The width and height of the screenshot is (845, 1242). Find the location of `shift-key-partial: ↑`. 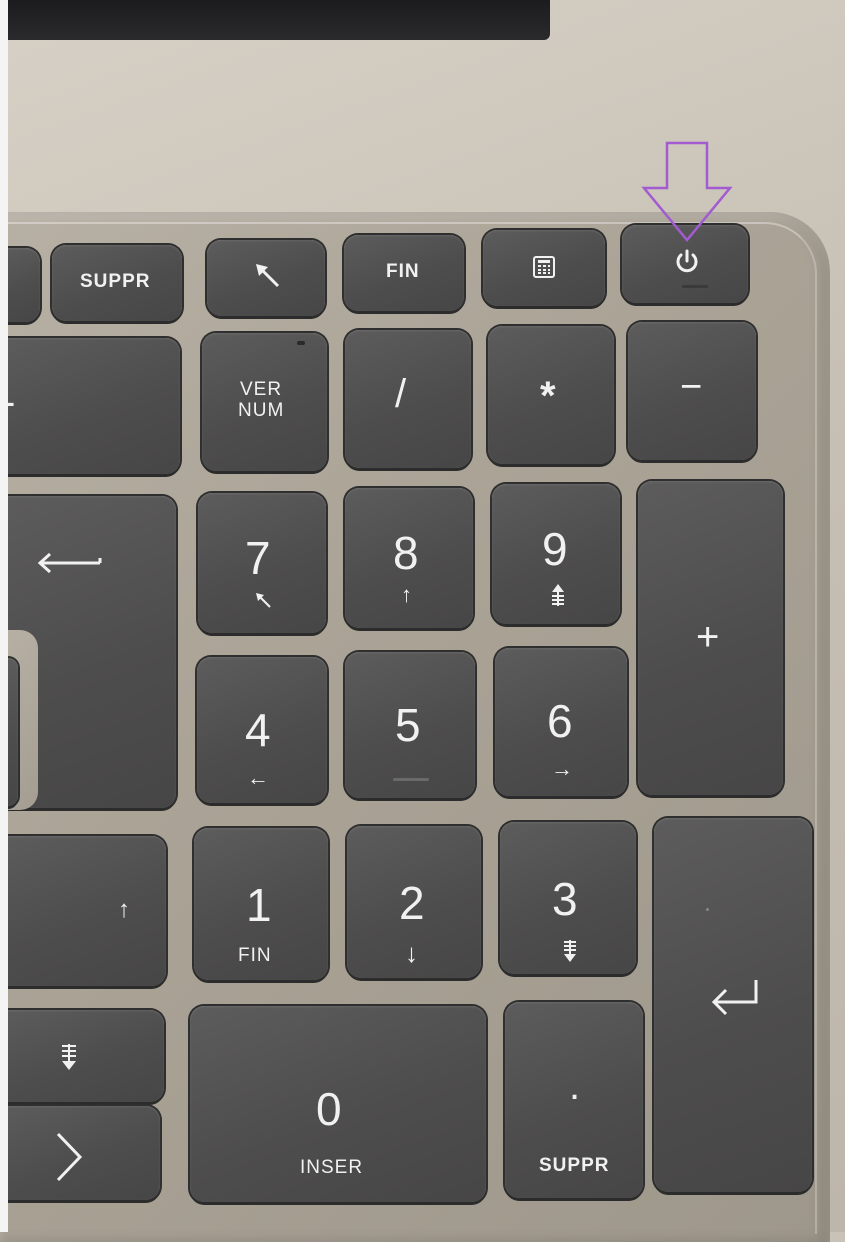

shift-key-partial: ↑ is located at coordinates (83, 911).